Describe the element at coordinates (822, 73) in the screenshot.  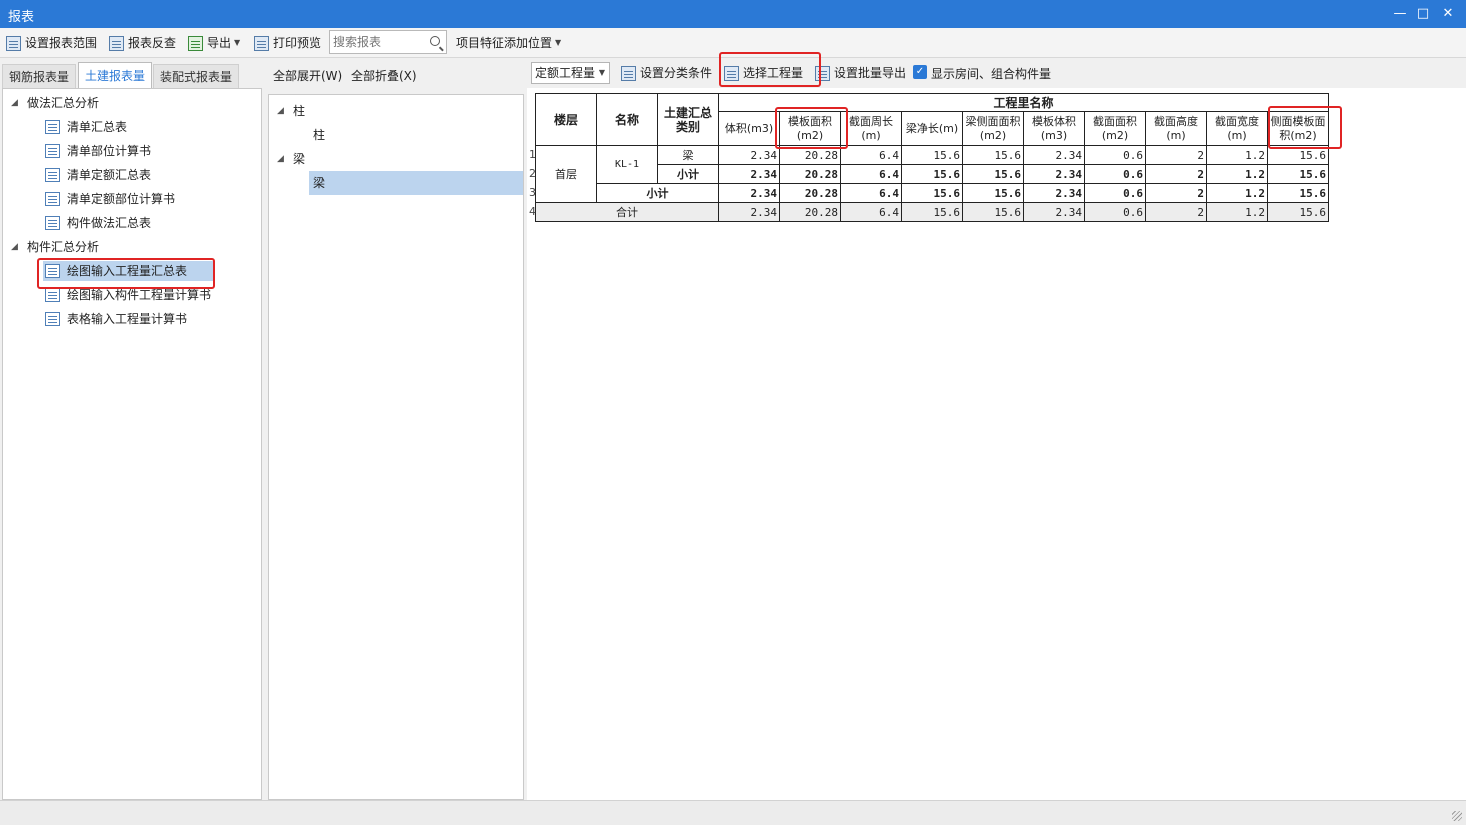
I see `batch-export-icon` at that location.